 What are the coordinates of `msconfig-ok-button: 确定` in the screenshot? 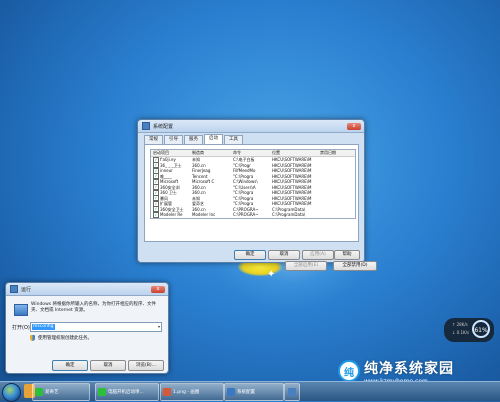 It's located at (250, 255).